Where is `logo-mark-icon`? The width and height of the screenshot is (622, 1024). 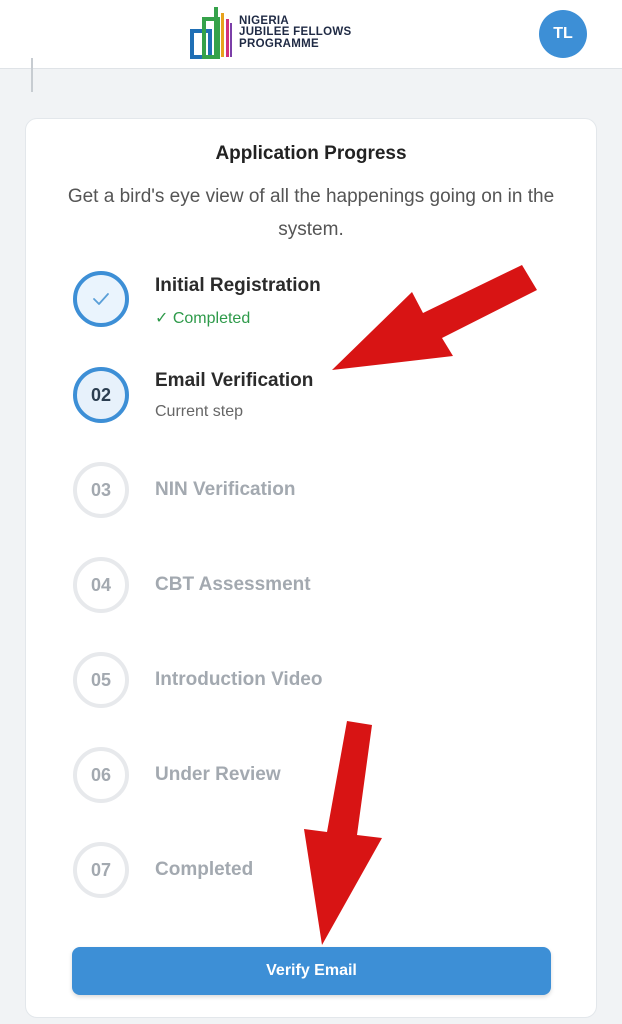
logo-mark-icon is located at coordinates (211, 33).